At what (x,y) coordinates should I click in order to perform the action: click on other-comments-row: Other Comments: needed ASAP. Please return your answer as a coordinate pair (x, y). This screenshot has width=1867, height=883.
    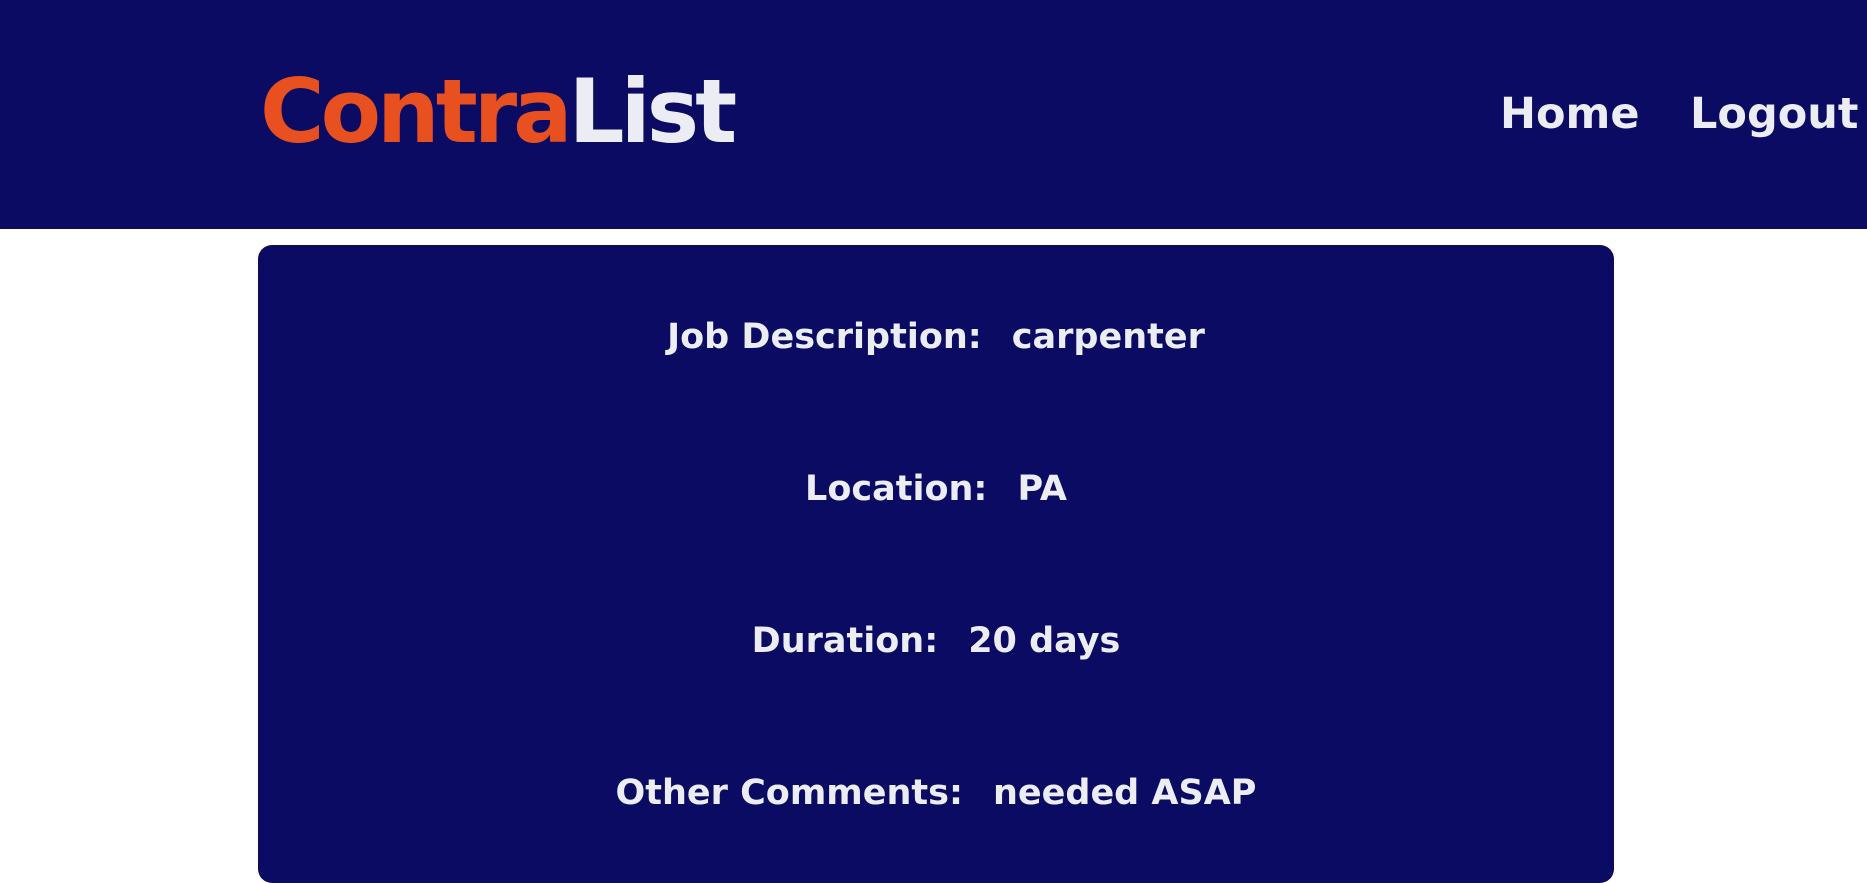
    Looking at the image, I should click on (936, 793).